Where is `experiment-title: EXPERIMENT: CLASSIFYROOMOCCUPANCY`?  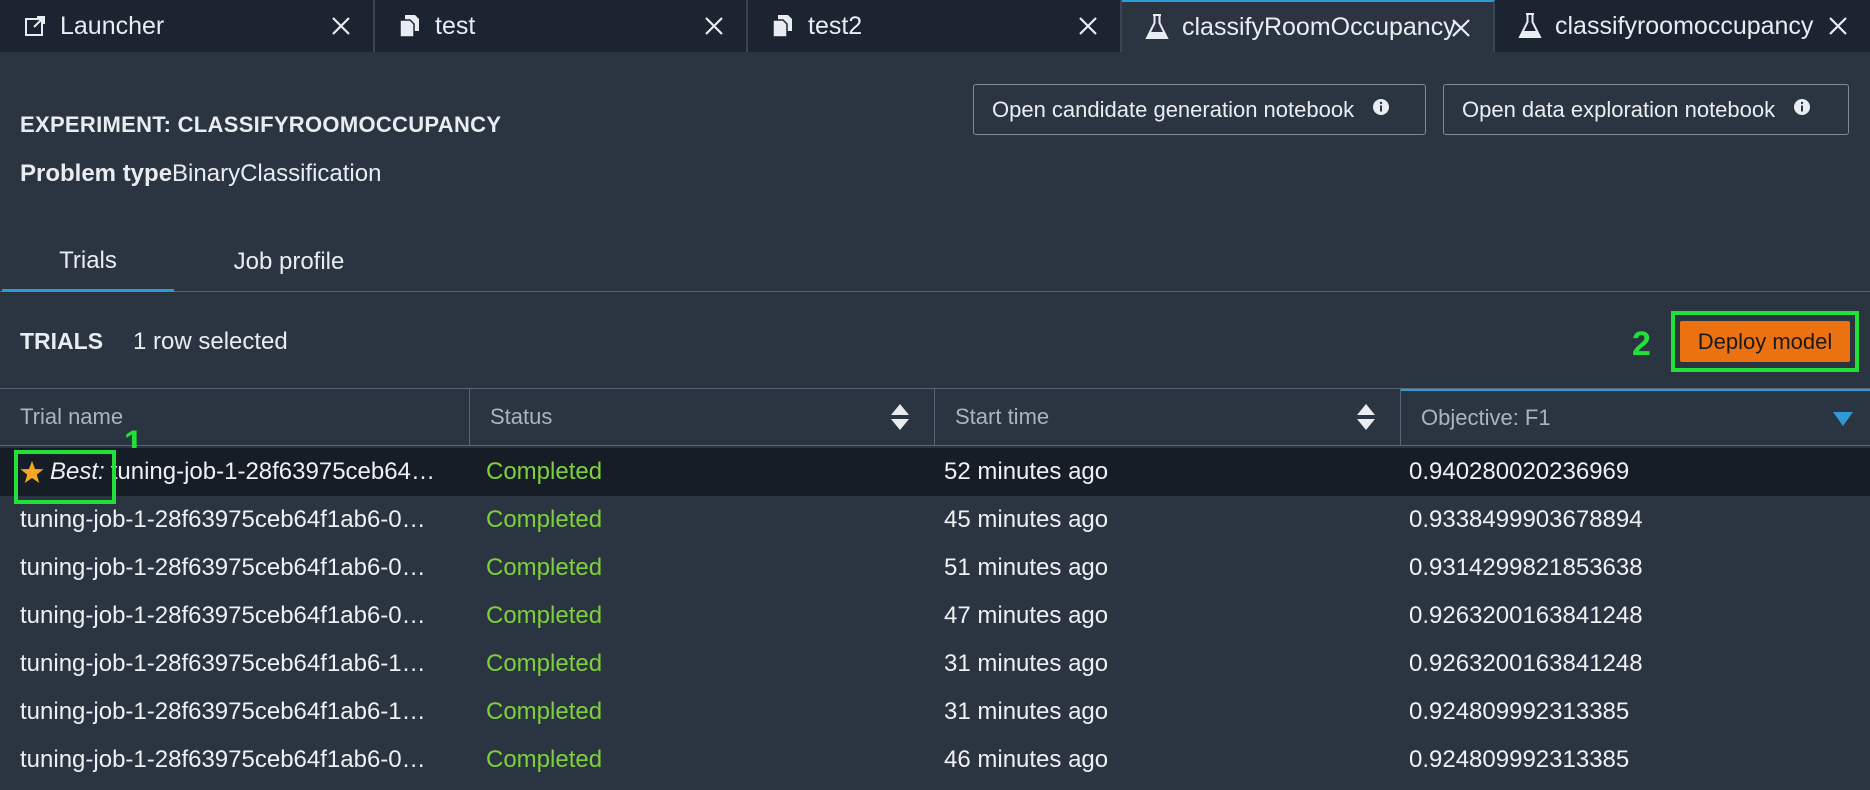
experiment-title: EXPERIMENT: CLASSIFYROOMOCCUPANCY is located at coordinates (261, 124).